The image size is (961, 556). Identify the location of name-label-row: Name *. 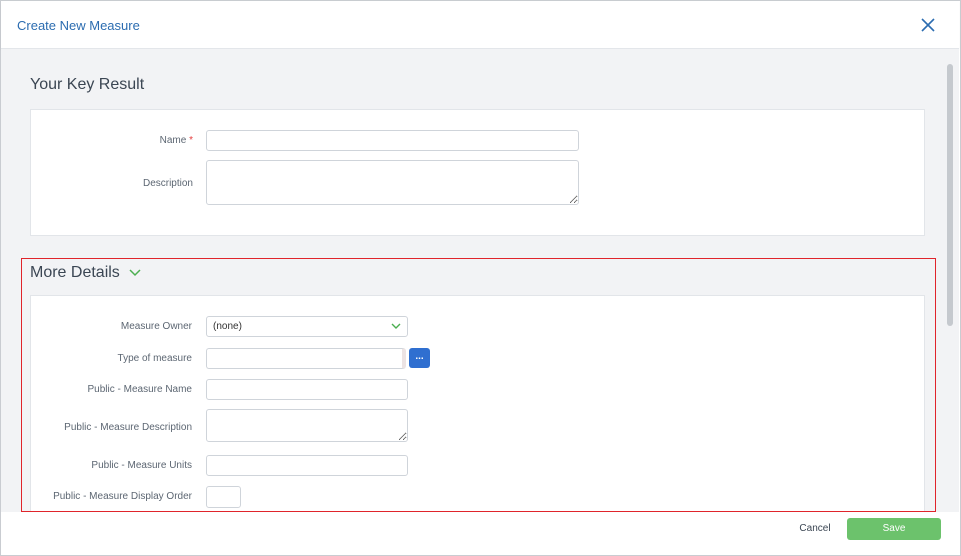
(100, 140).